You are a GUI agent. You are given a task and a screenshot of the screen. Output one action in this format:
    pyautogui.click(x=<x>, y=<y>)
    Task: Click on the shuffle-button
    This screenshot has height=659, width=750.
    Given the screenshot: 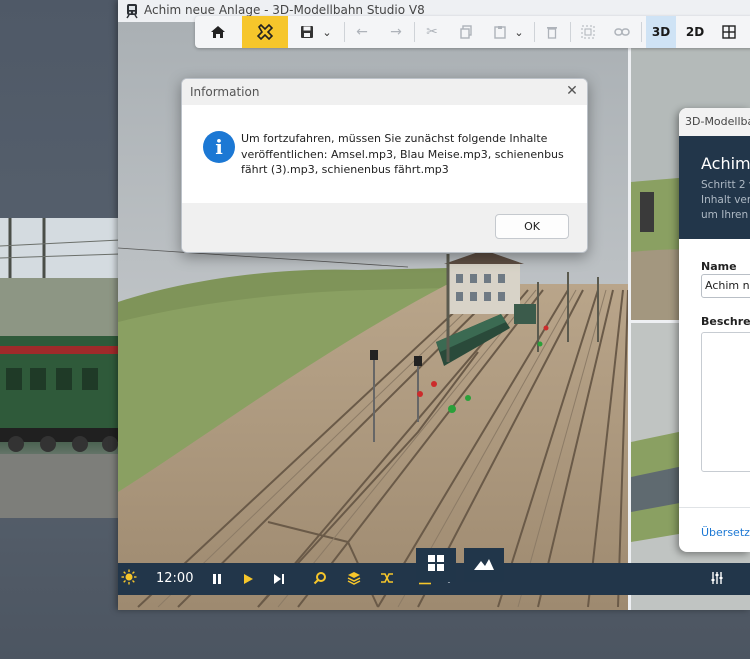 What is the action you would take?
    pyautogui.click(x=387, y=579)
    